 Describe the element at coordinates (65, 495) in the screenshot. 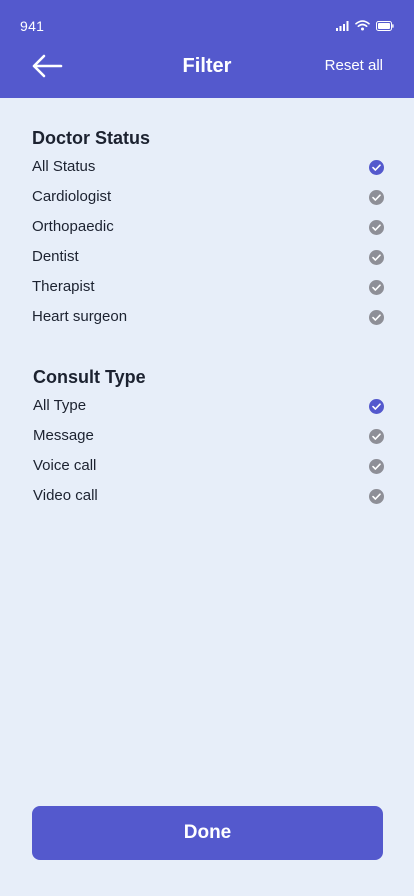

I see `option-label: Video call` at that location.